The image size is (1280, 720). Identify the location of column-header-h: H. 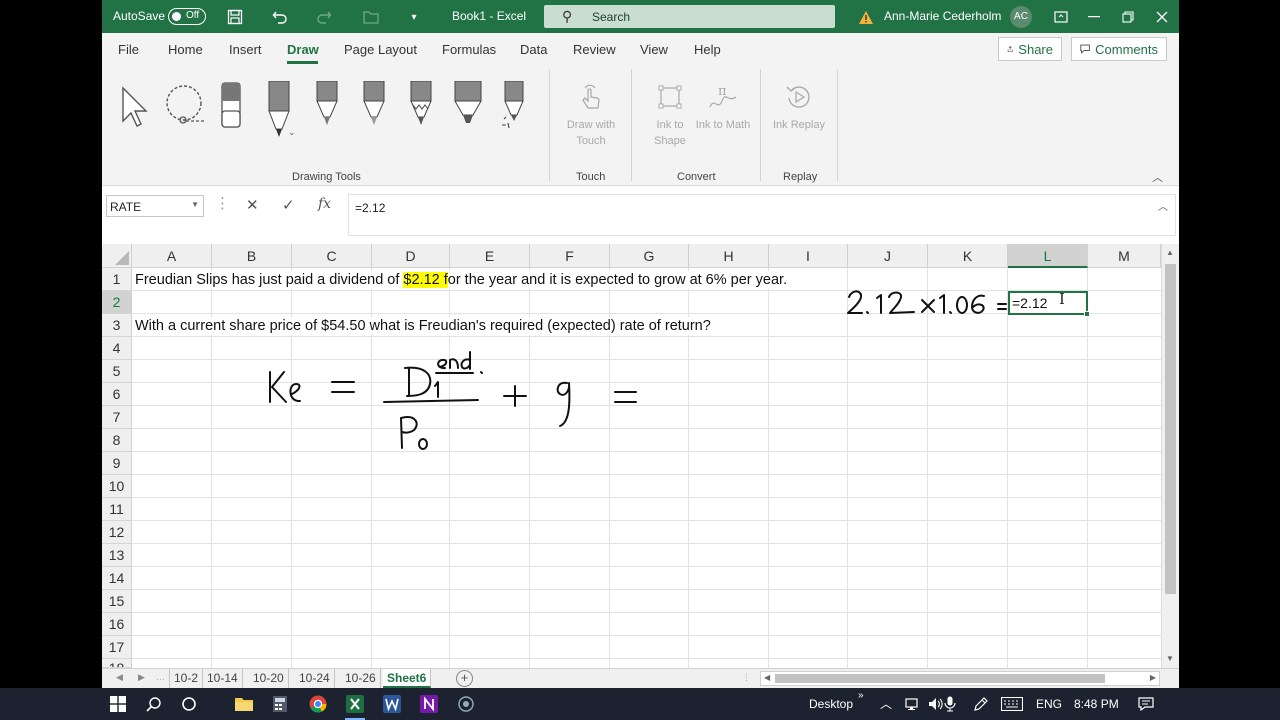
(729, 256).